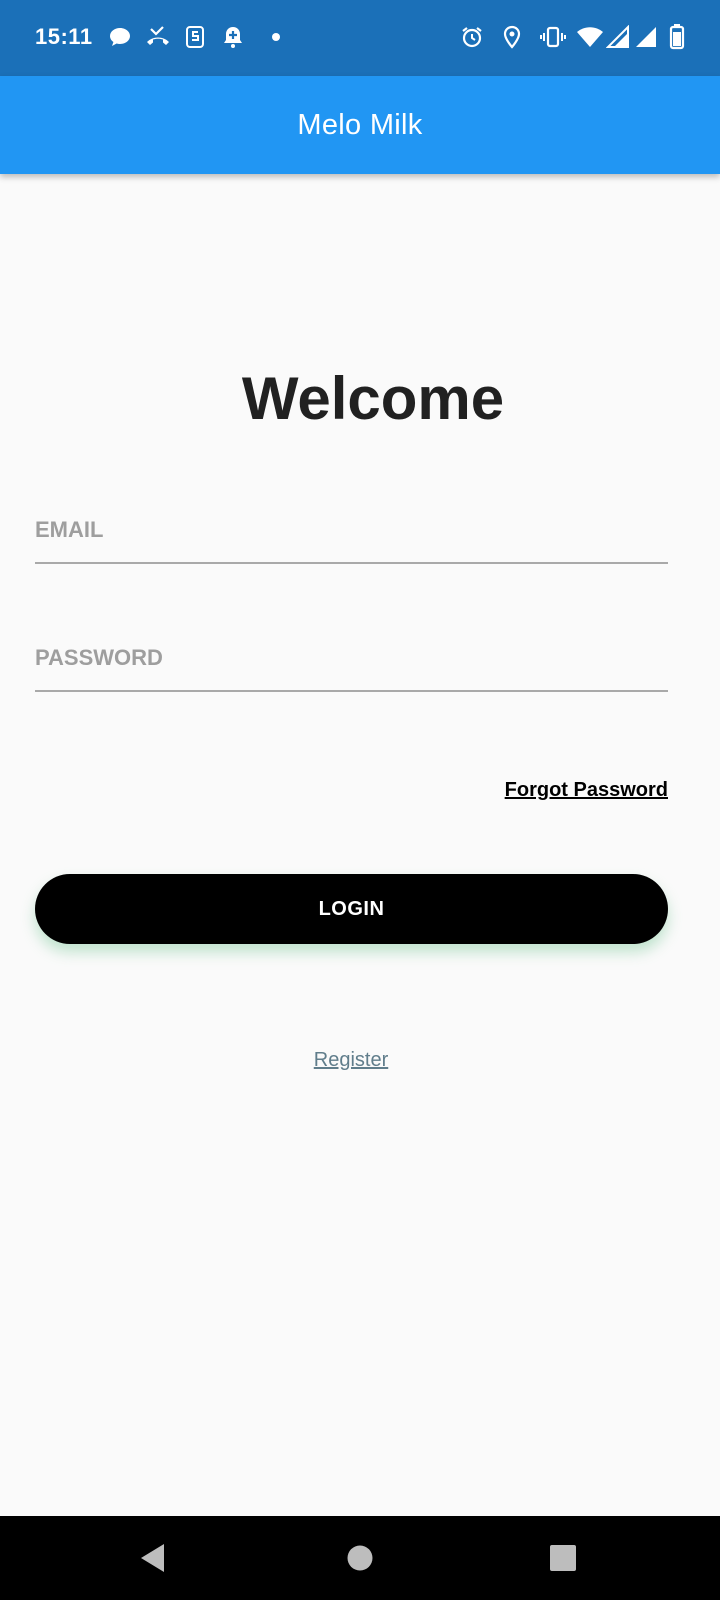 This screenshot has height=1600, width=720. I want to click on location-icon, so click(512, 37).